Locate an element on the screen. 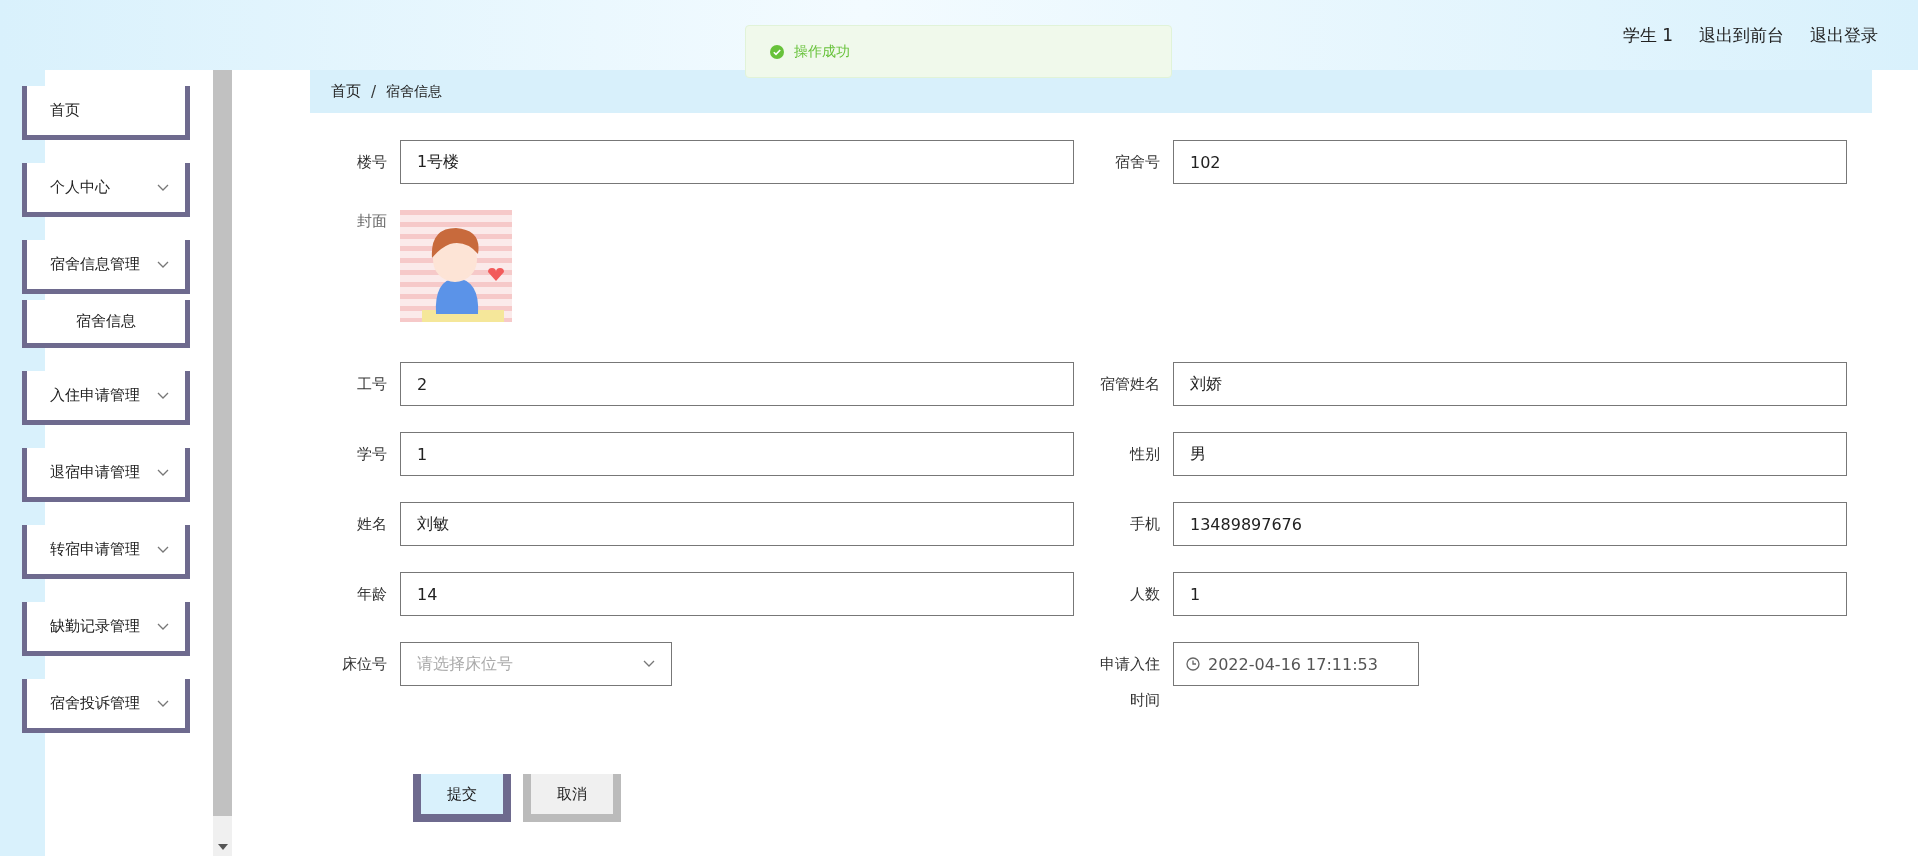 The height and width of the screenshot is (856, 1918). menu-item: 转宿申请管理 is located at coordinates (106, 552).